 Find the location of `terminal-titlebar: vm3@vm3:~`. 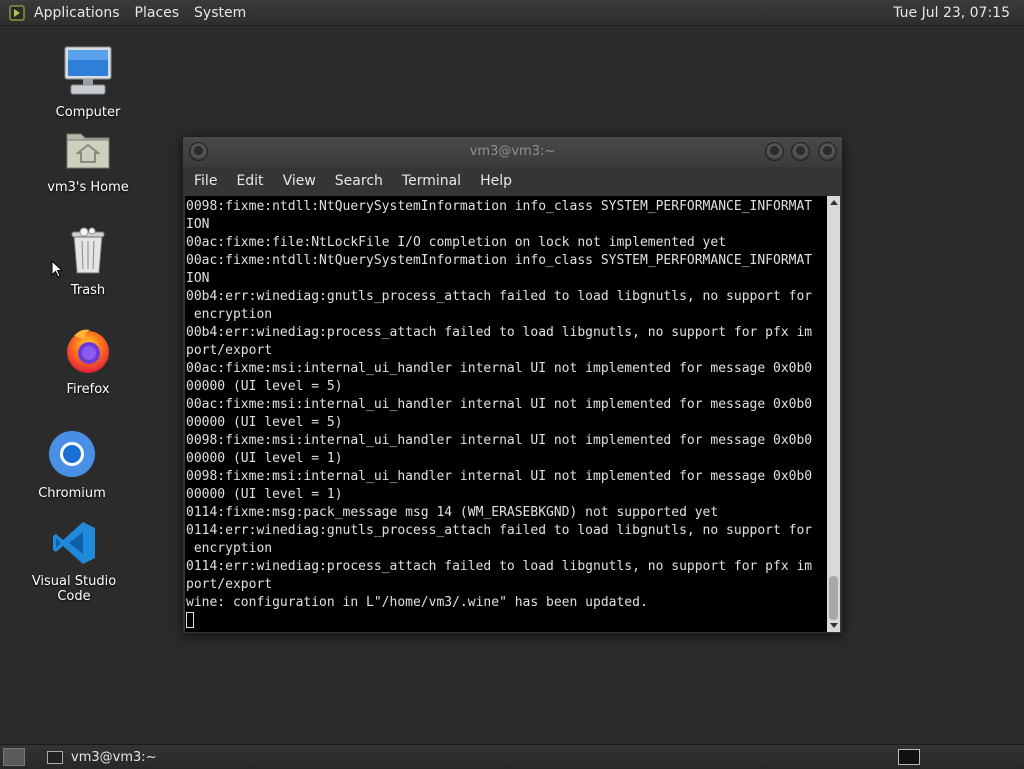

terminal-titlebar: vm3@vm3:~ is located at coordinates (512, 152).